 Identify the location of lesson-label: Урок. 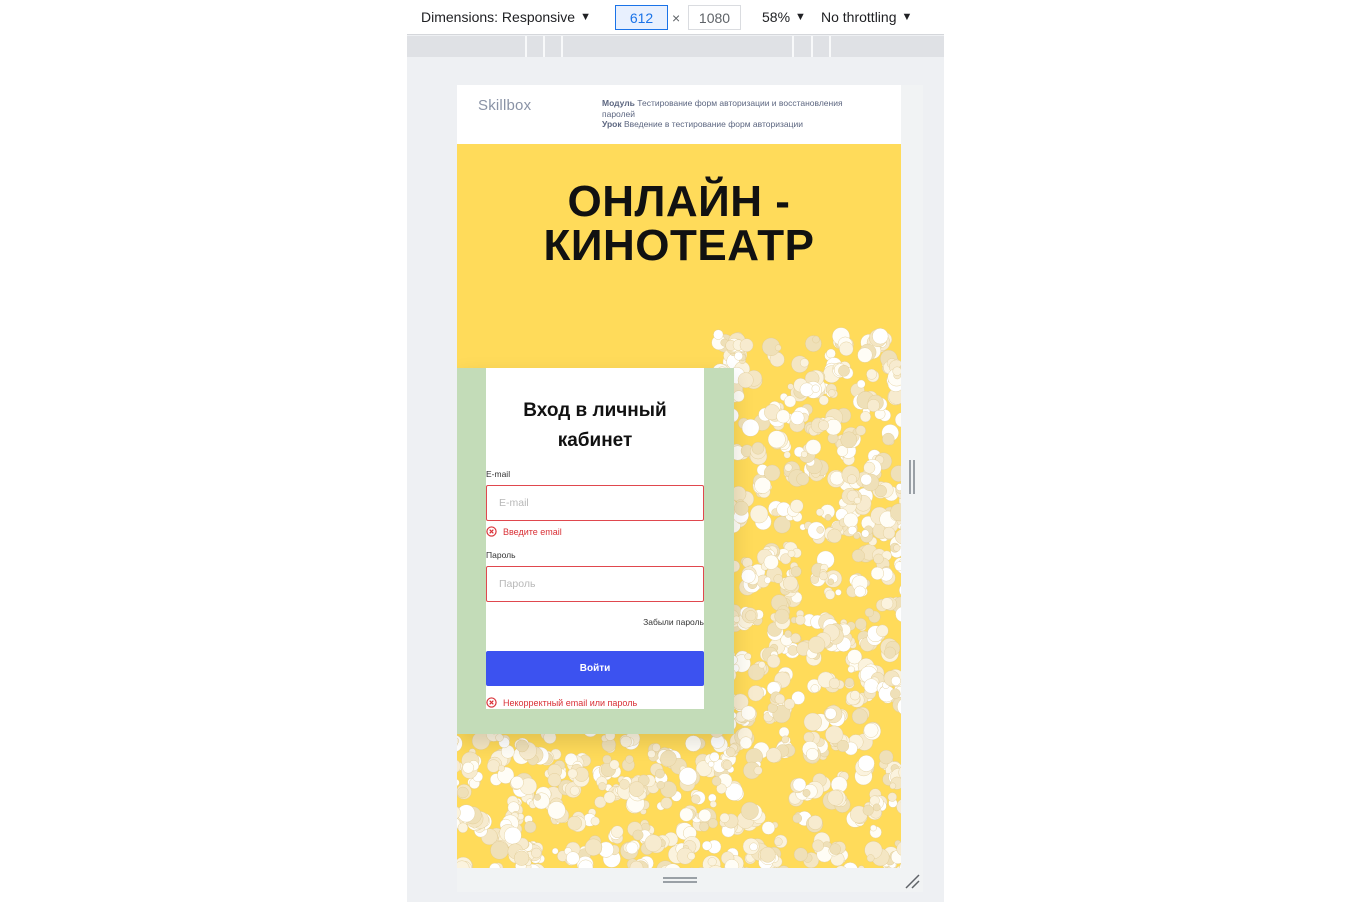
(612, 124).